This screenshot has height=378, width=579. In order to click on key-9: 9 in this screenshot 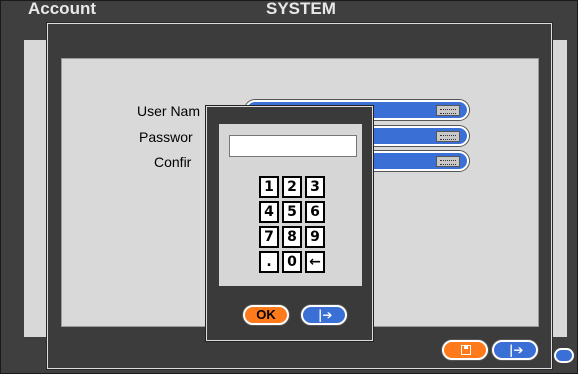, I will do `click(315, 237)`.